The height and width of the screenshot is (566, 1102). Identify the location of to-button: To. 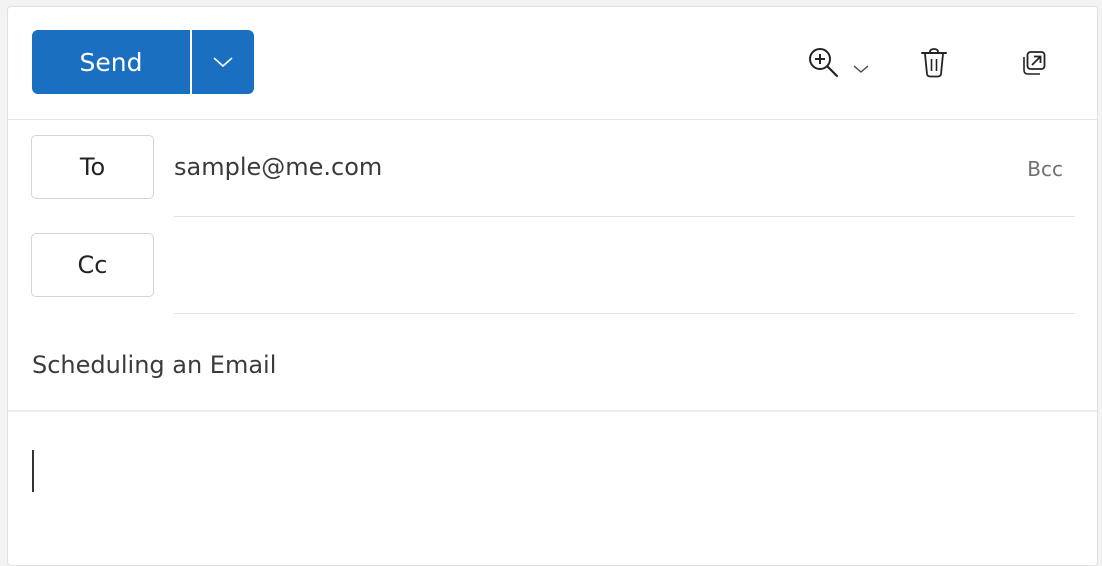
(92, 167).